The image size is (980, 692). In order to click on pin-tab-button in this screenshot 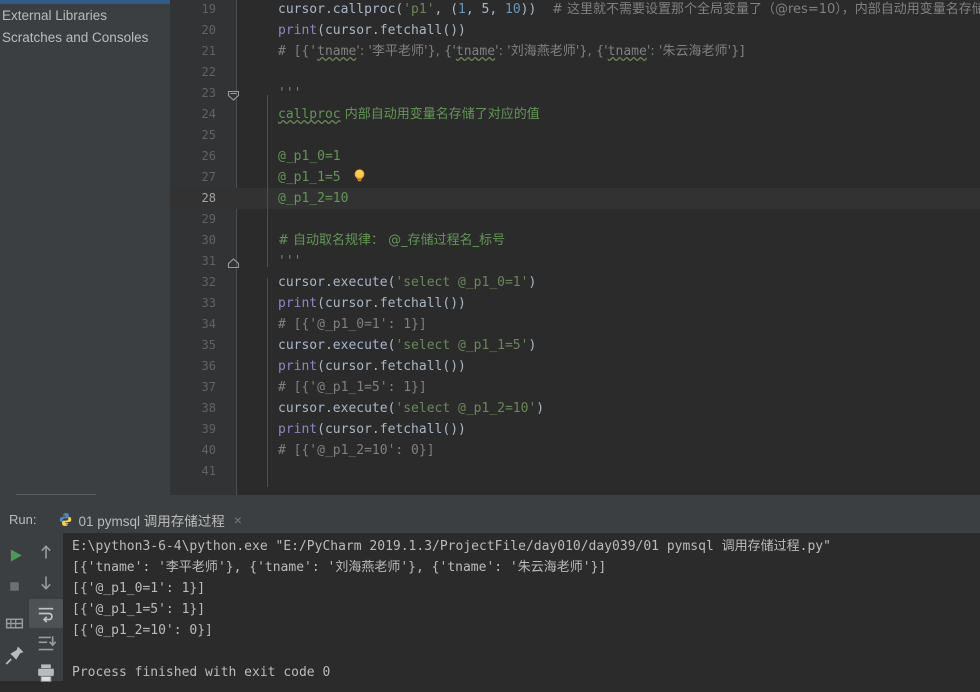, I will do `click(14, 655)`.